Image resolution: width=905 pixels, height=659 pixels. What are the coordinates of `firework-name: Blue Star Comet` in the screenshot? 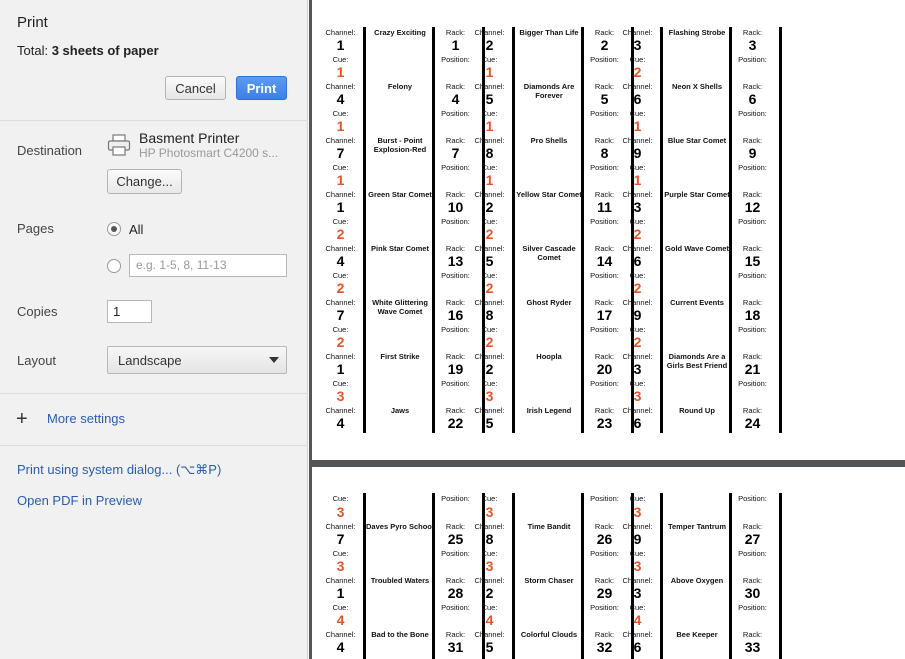 It's located at (697, 140).